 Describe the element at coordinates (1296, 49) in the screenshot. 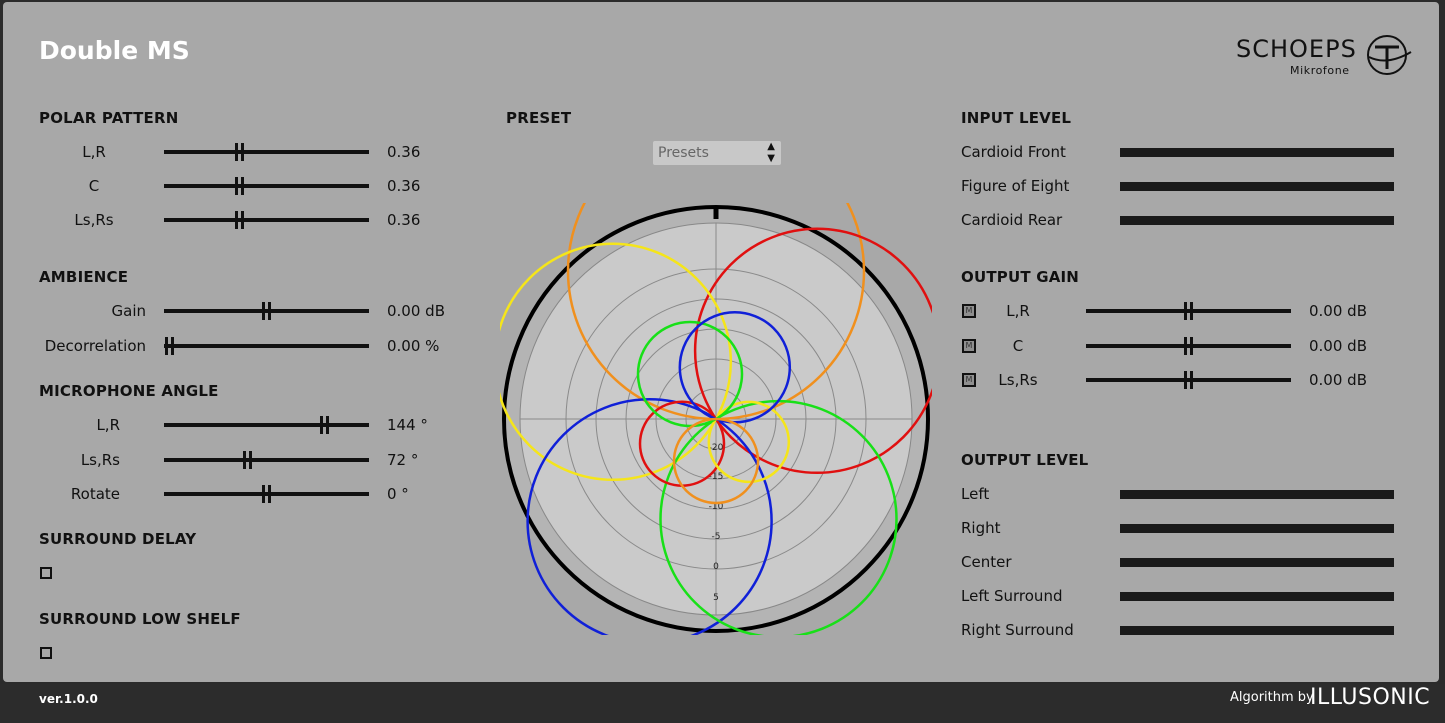

I see `brand-name: SCHOEPS` at that location.